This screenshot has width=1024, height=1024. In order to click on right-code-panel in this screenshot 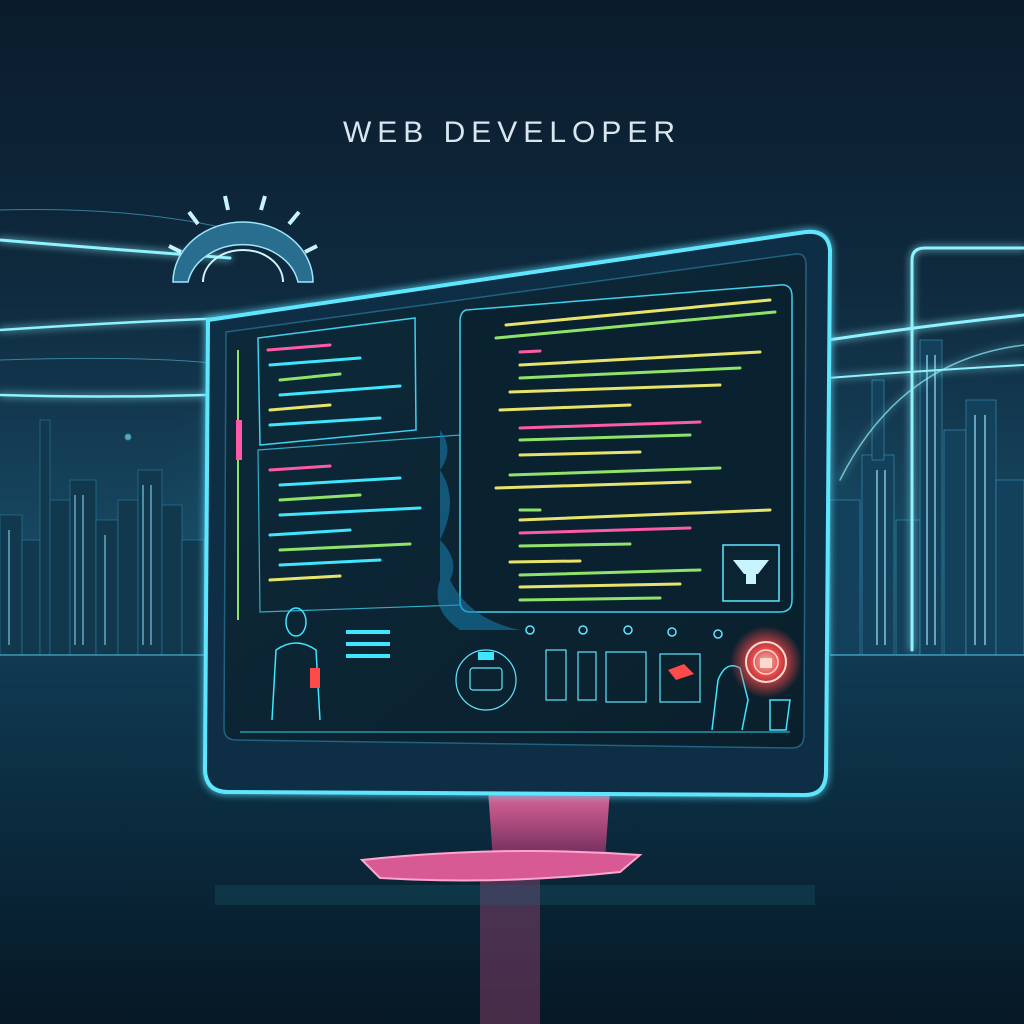, I will do `click(626, 448)`.